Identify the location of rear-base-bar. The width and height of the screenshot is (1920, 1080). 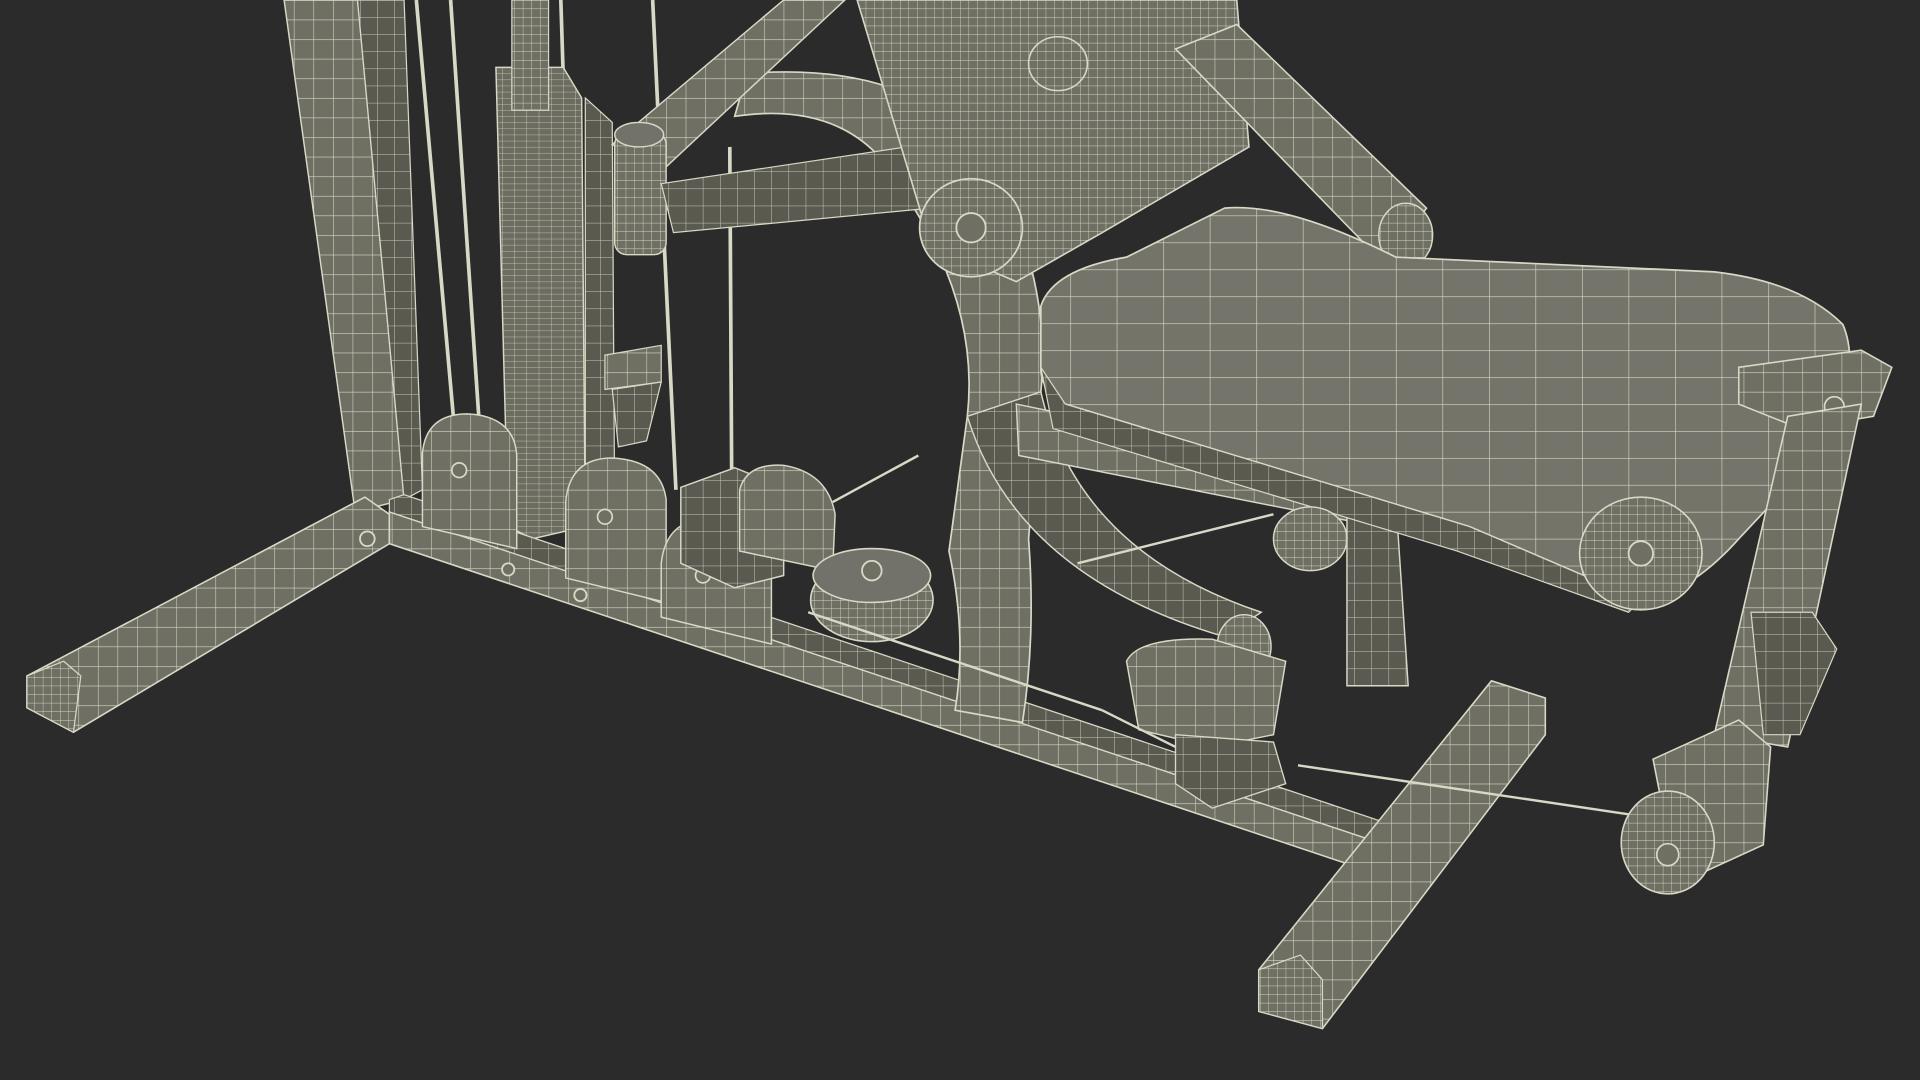
(1402, 854).